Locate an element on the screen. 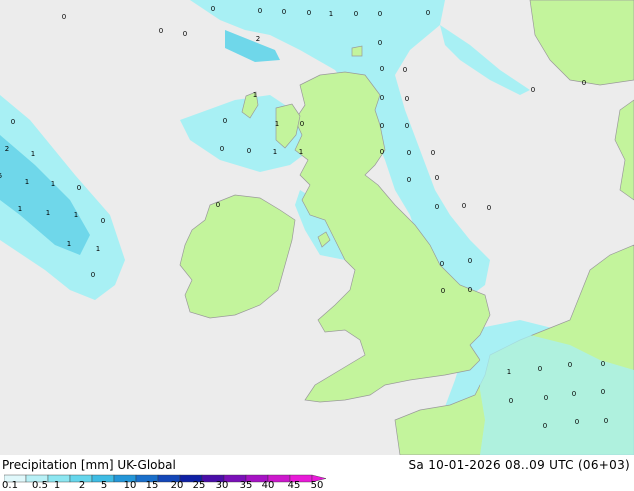  map-title: Precipitation [mm] UK-Global is located at coordinates (89, 465).